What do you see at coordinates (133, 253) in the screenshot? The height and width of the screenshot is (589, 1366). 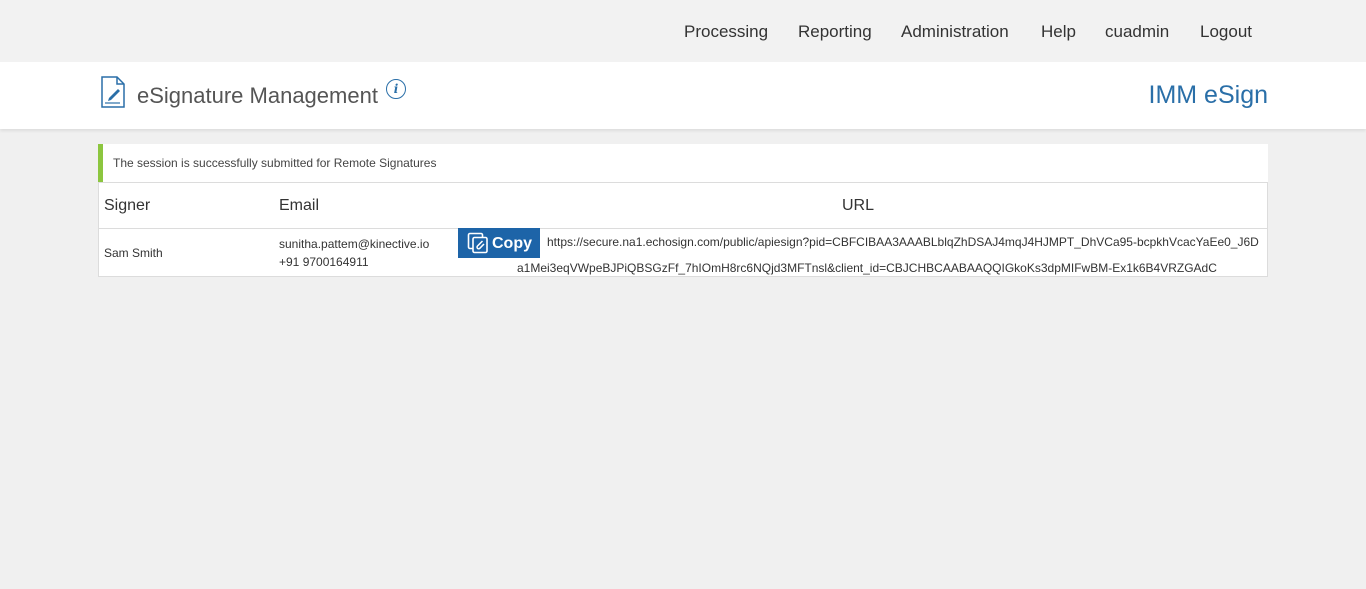 I see `signer-name: Sam Smith` at bounding box center [133, 253].